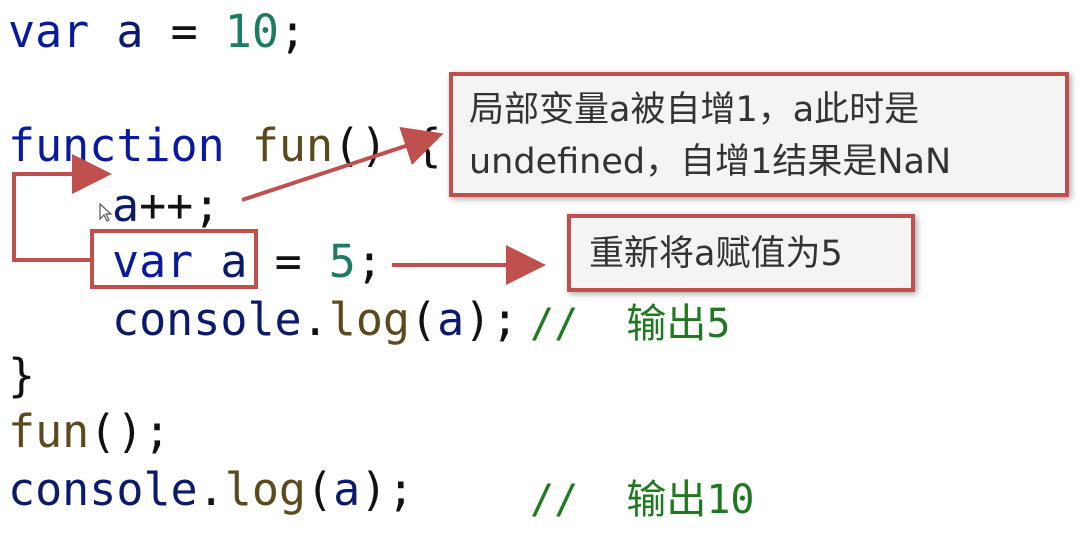 This screenshot has width=1084, height=540. What do you see at coordinates (106, 212) in the screenshot?
I see `mouse-cursor-icon` at bounding box center [106, 212].